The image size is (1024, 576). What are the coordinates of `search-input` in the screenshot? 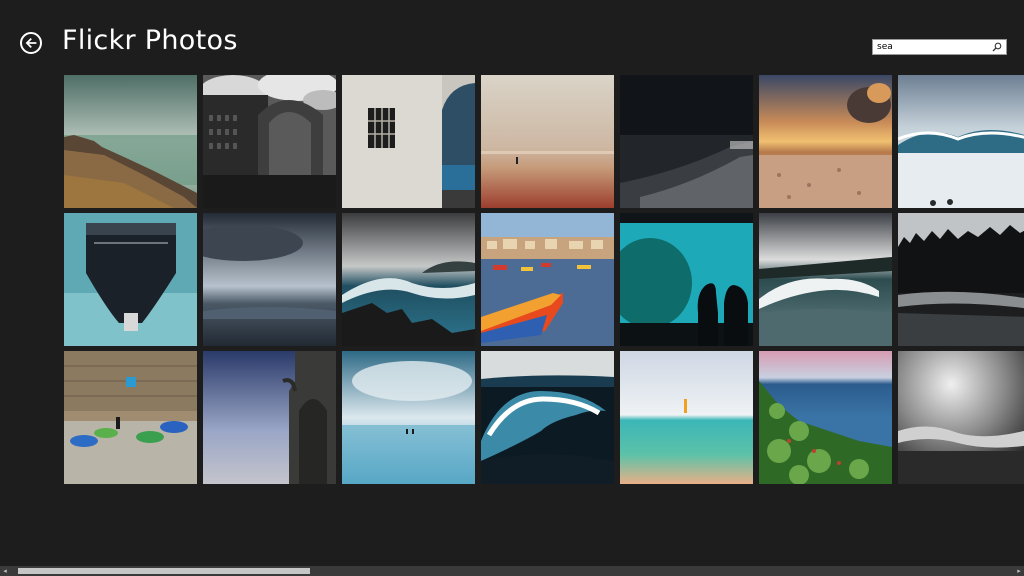 It's located at (931, 47).